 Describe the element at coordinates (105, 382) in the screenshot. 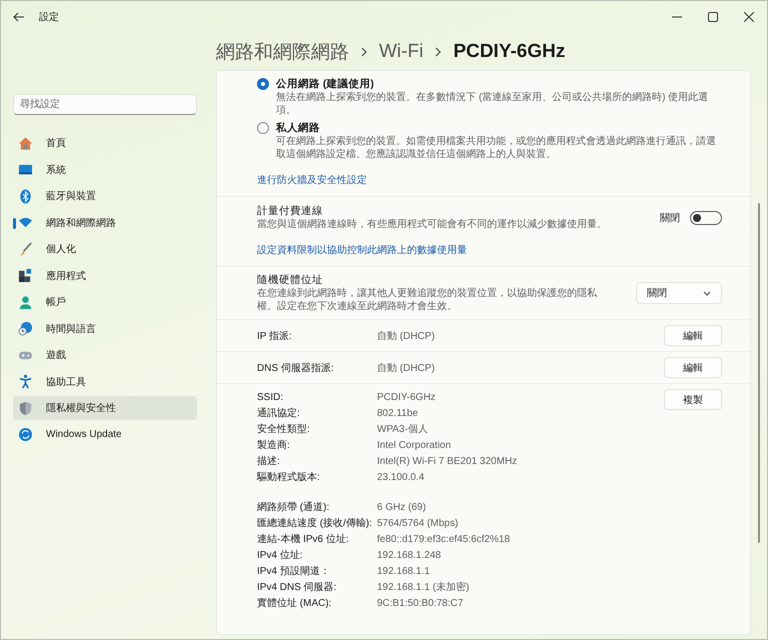

I see `sidebar-item: 協助工具` at that location.